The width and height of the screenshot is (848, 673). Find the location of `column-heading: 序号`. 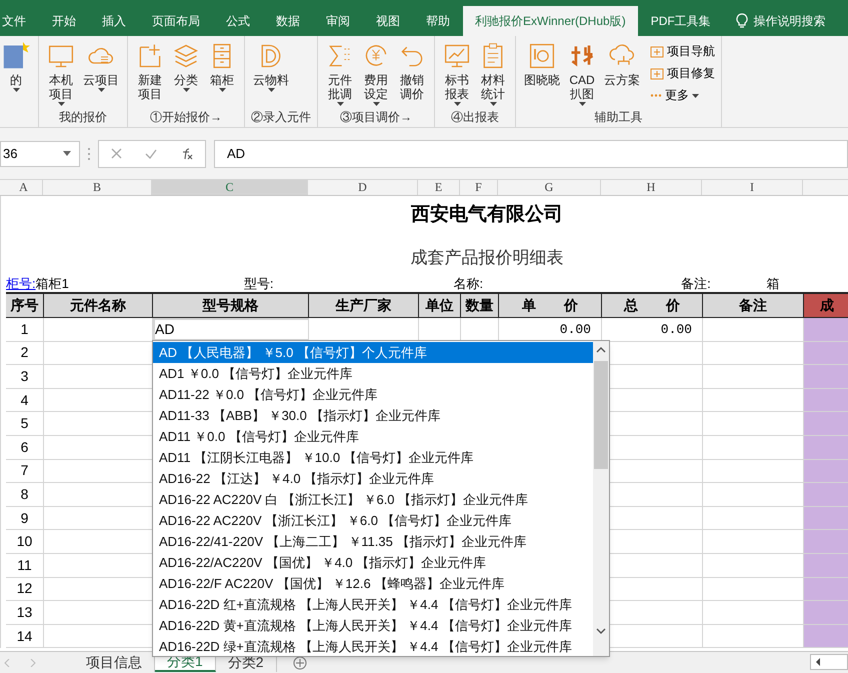

column-heading: 序号 is located at coordinates (25, 305).